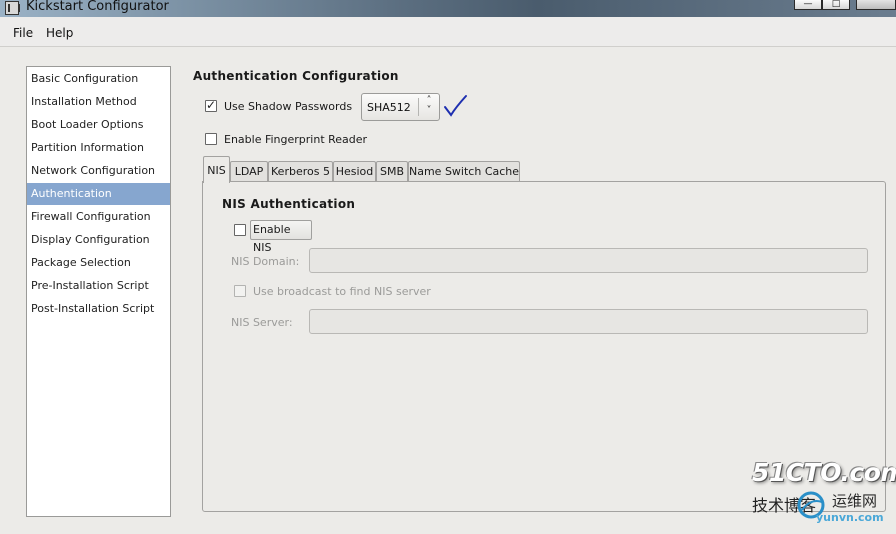 Image resolution: width=896 pixels, height=534 pixels. I want to click on sidebar-item-display-configuration: Display Configuration, so click(98, 240).